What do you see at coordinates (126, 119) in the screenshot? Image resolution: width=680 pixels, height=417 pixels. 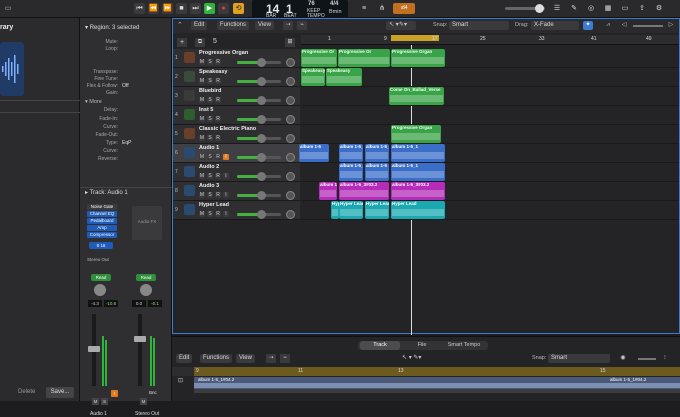 I see `inspector-more-row: Fade-In:` at bounding box center [126, 119].